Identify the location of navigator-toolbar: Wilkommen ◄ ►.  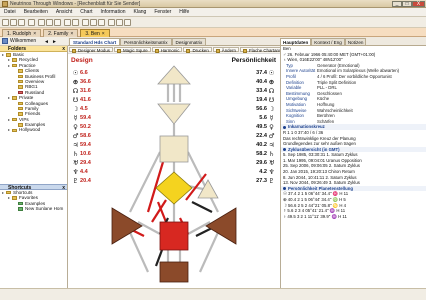
(34, 41).